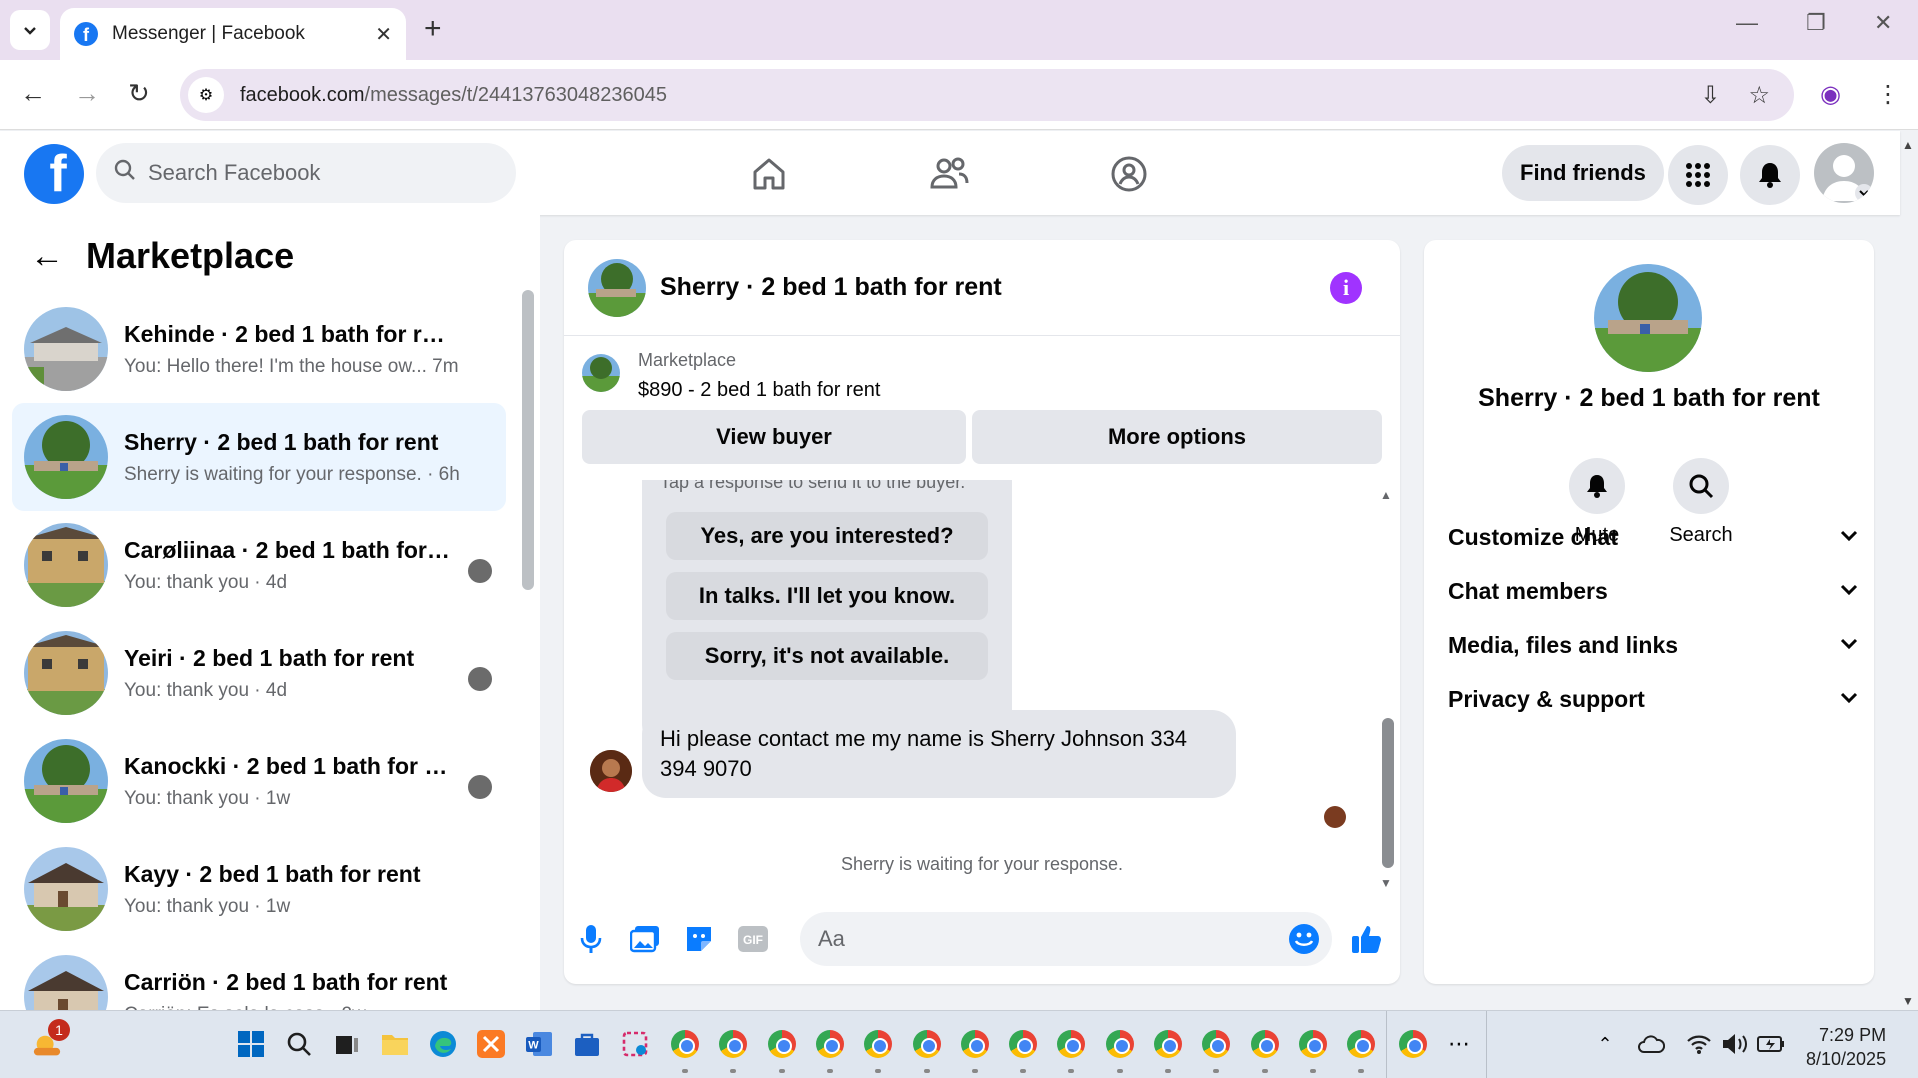 Image resolution: width=1918 pixels, height=1078 pixels. Describe the element at coordinates (383, 34) in the screenshot. I see `close-tab-icon: ✕` at that location.